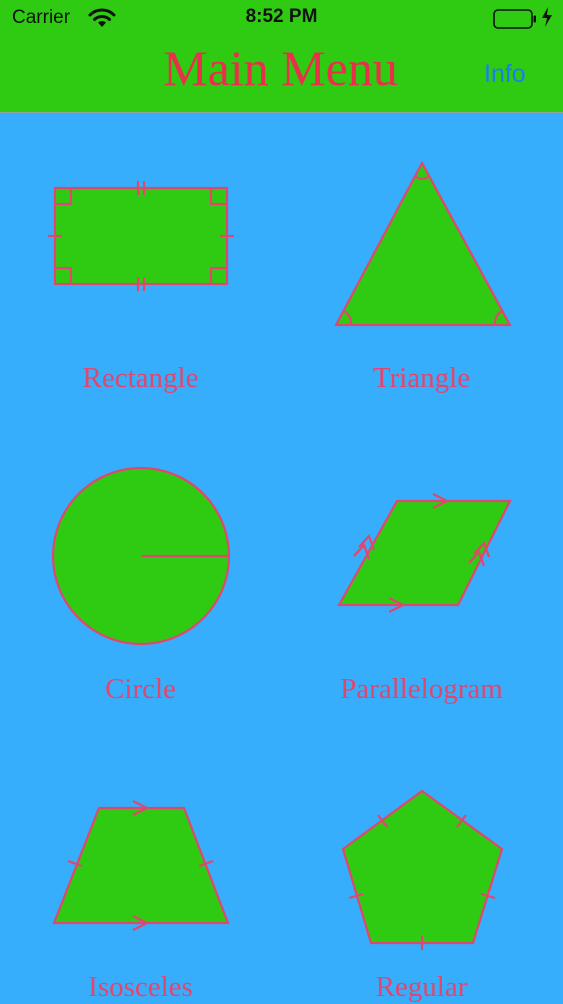 This screenshot has height=1004, width=563. Describe the element at coordinates (424, 553) in the screenshot. I see `parallelogram-icon` at that location.